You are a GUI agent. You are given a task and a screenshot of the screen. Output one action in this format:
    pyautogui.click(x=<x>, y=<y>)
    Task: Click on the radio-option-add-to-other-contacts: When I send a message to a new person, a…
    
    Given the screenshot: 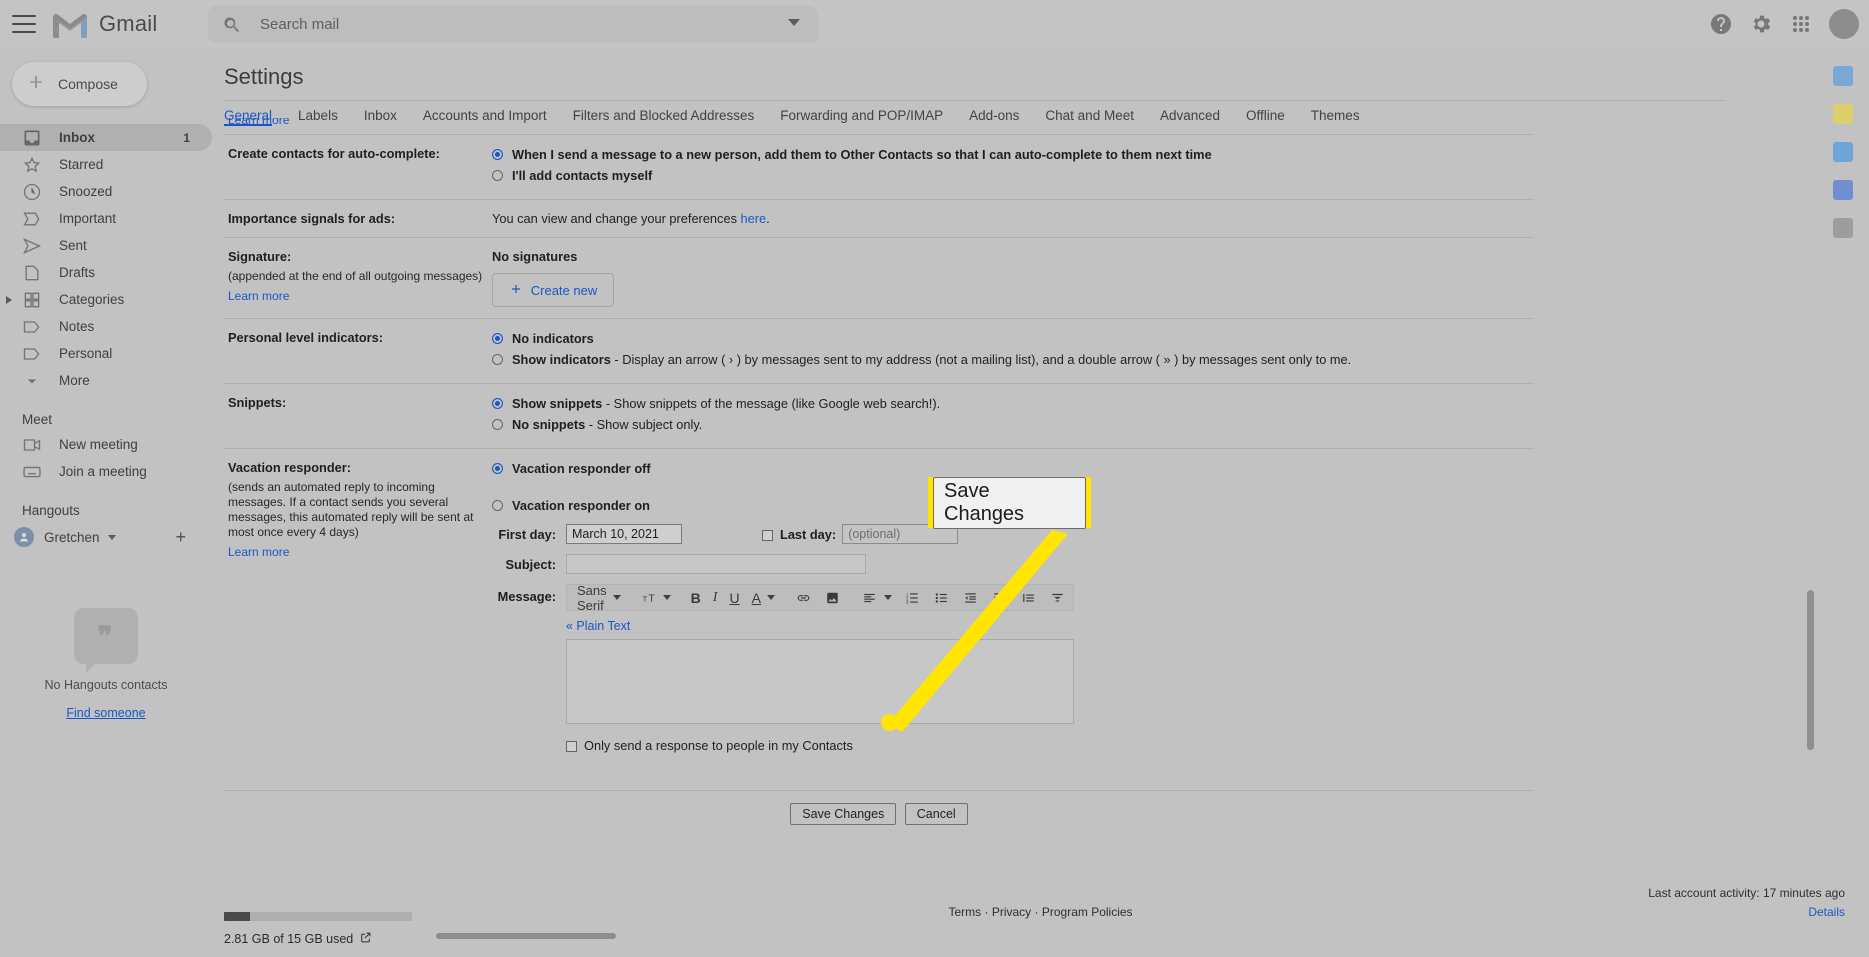 What is the action you would take?
    pyautogui.click(x=1013, y=154)
    